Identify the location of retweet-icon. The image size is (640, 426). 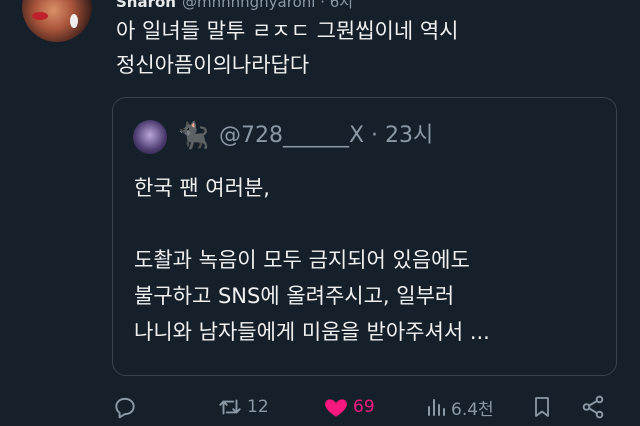
(230, 407).